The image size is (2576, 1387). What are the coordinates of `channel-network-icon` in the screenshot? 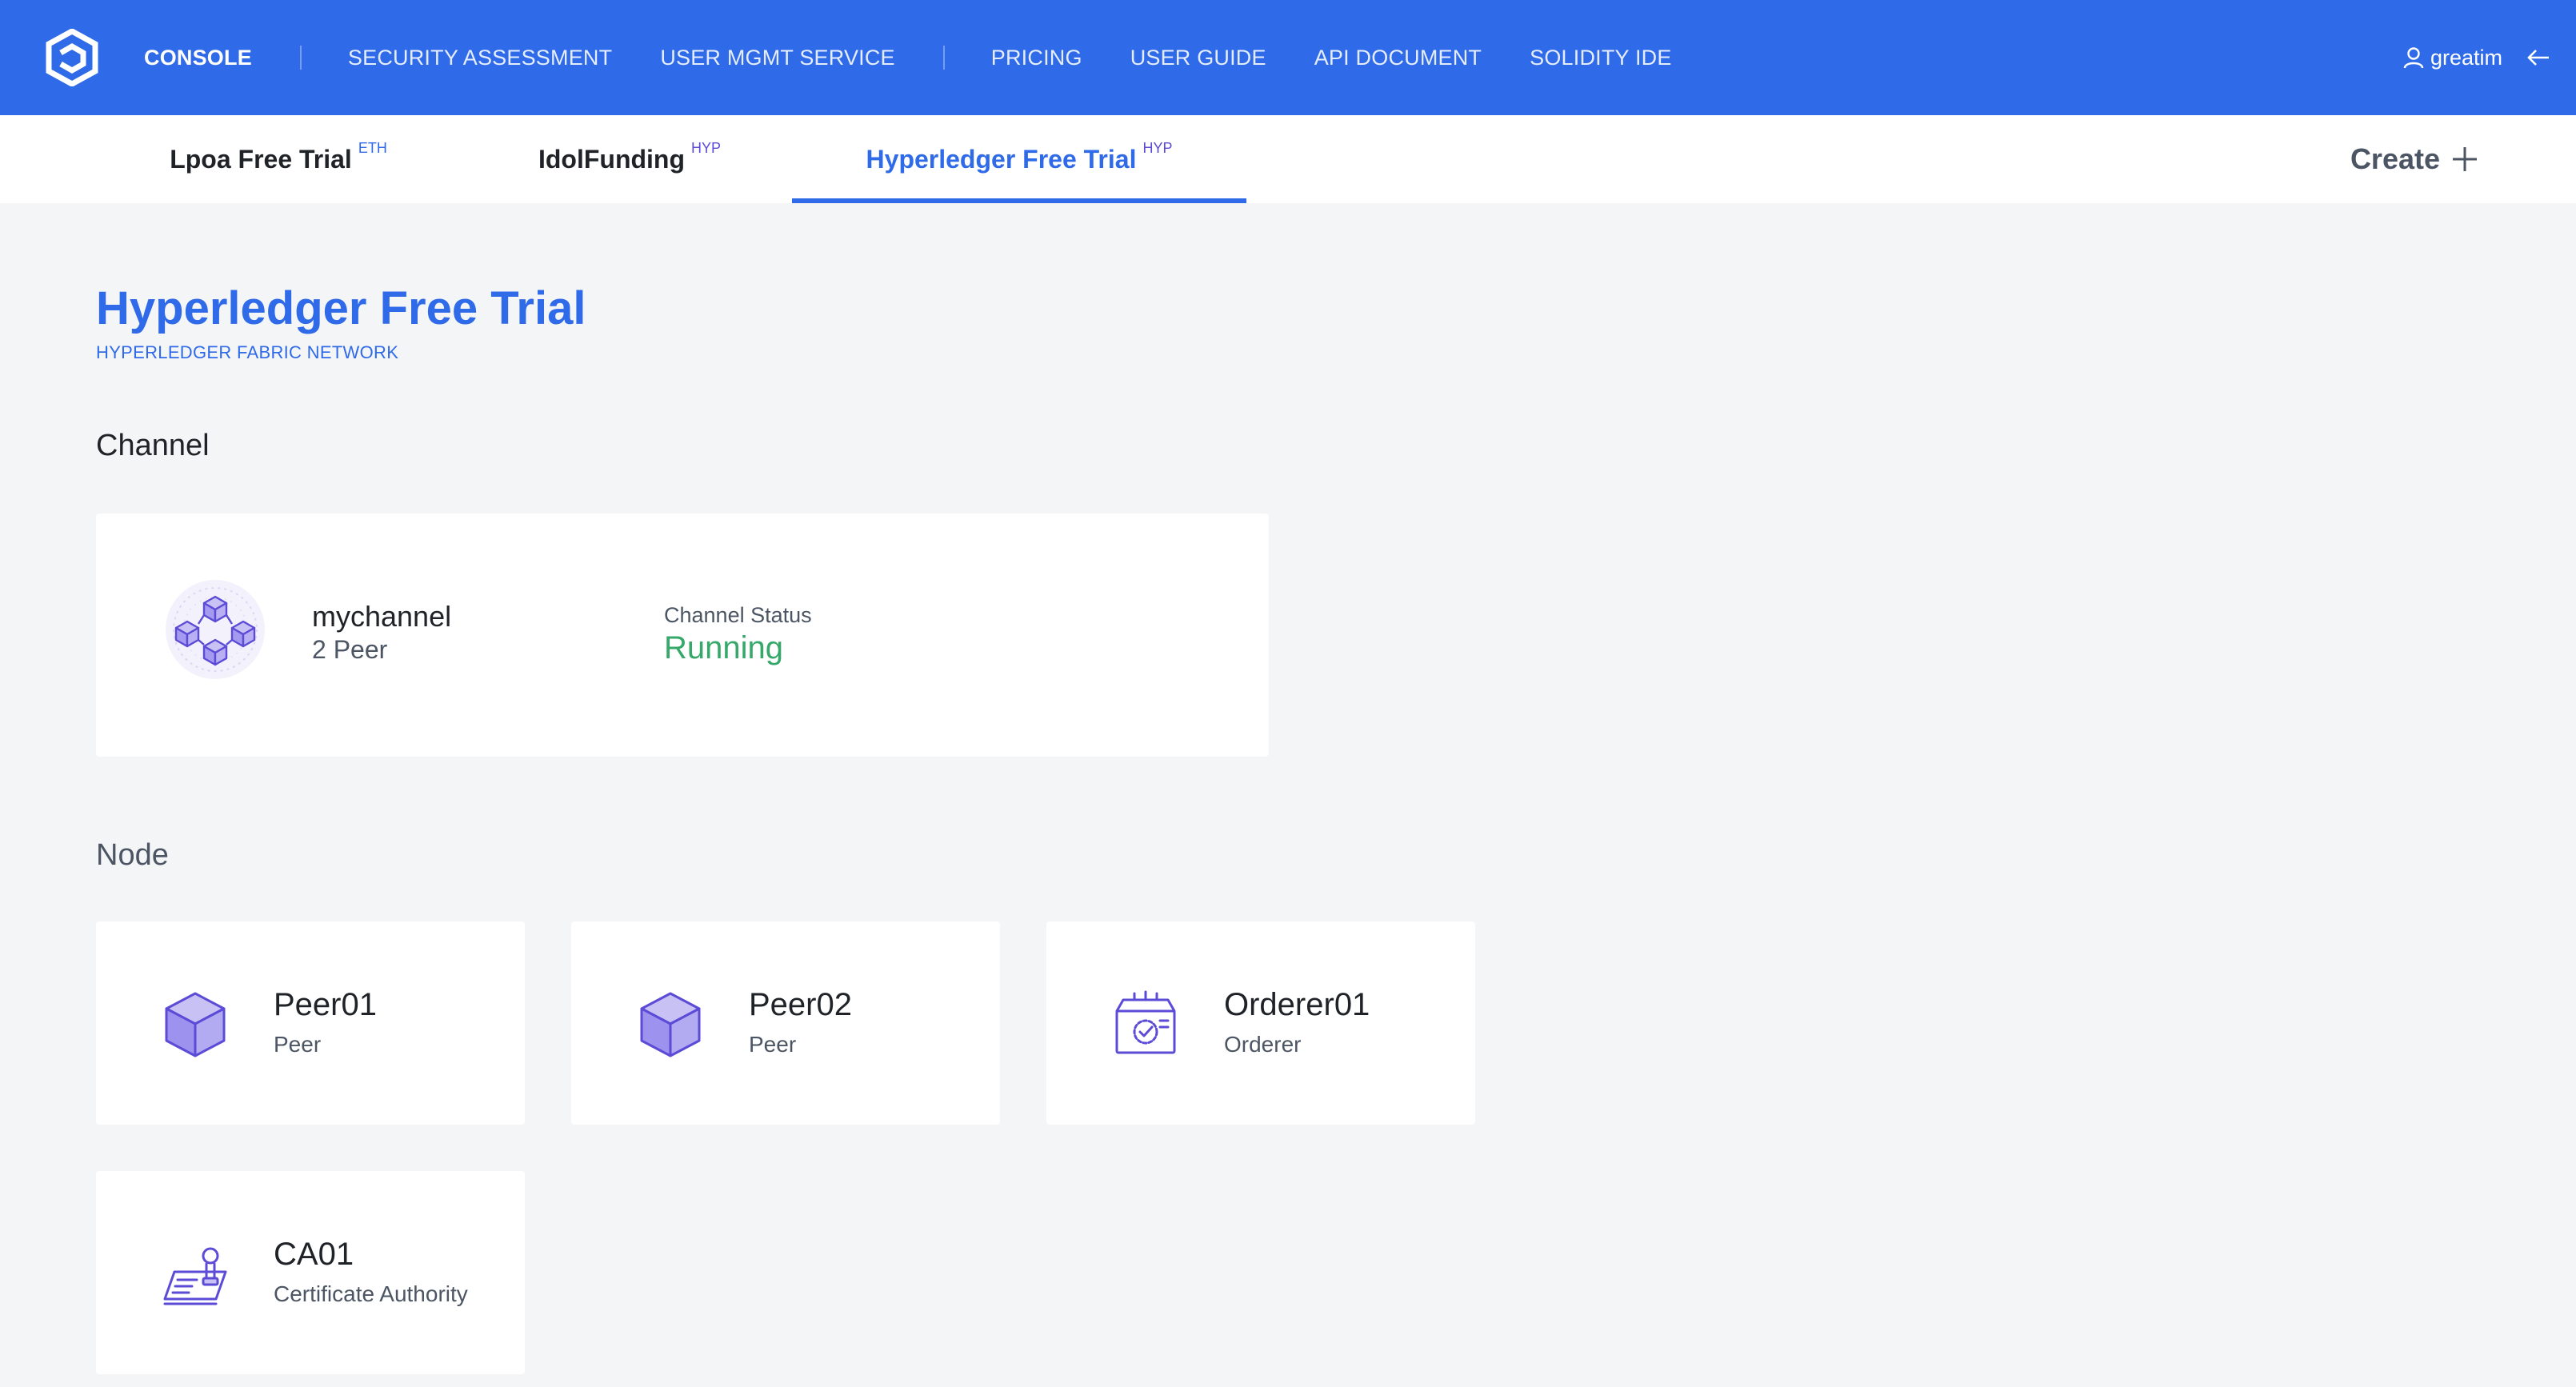 It's located at (215, 629).